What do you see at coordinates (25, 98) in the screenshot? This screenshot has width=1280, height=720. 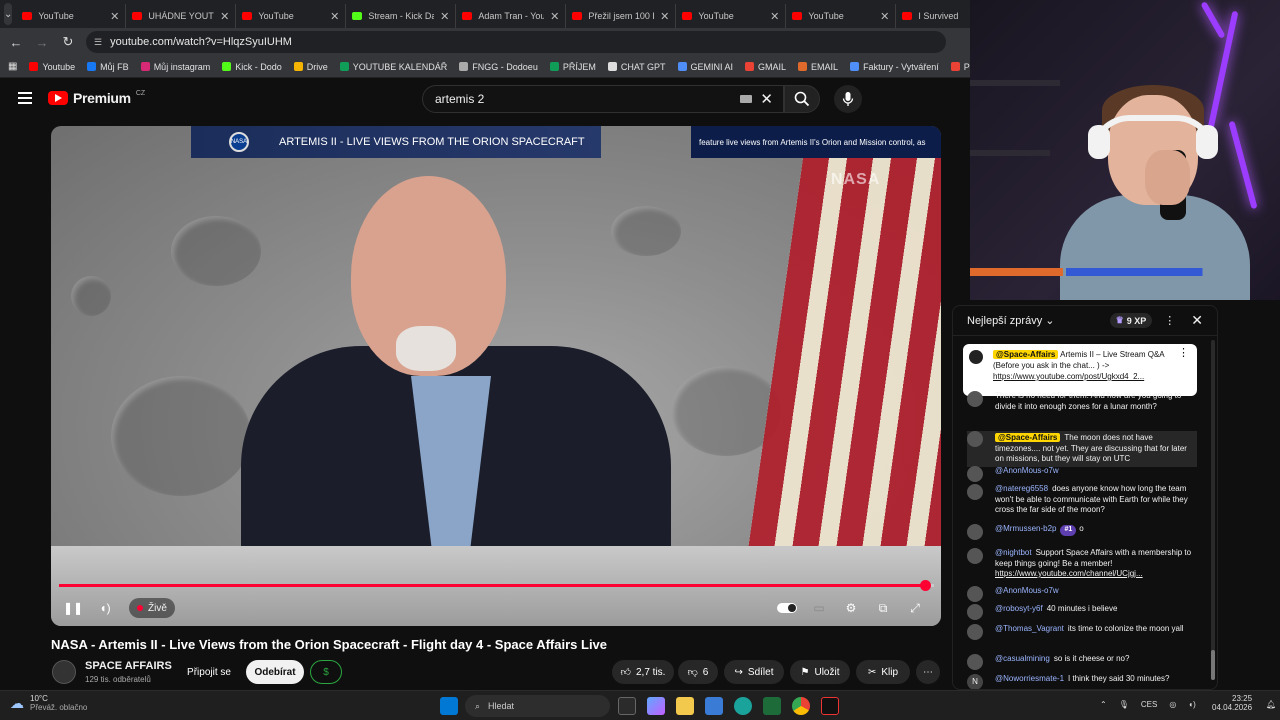 I see `hamburger-menu-icon` at bounding box center [25, 98].